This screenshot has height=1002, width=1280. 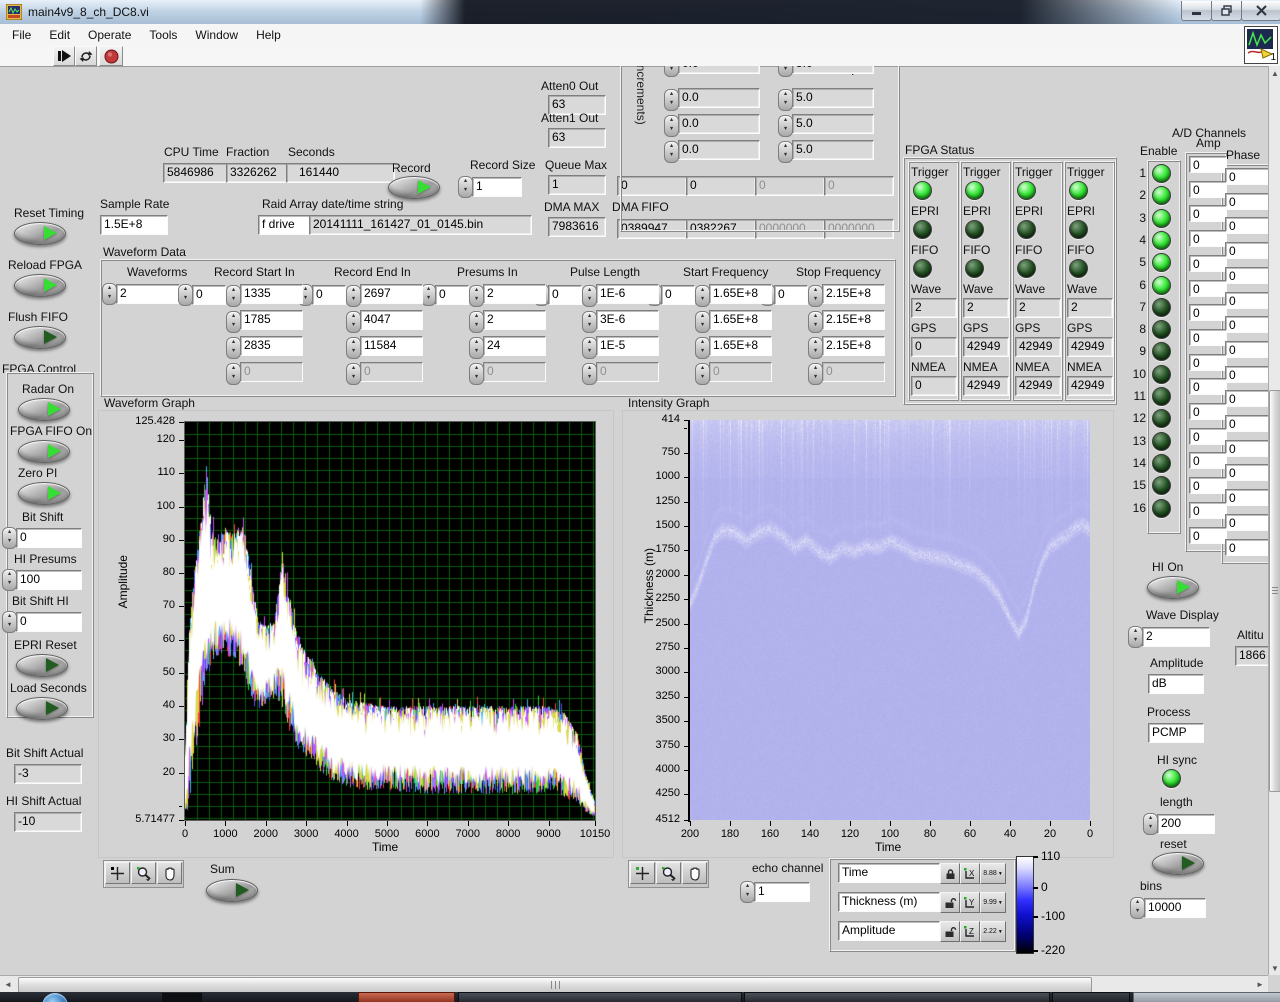 What do you see at coordinates (9, 580) in the screenshot?
I see `hi-presums-spinner: ▲ ▼` at bounding box center [9, 580].